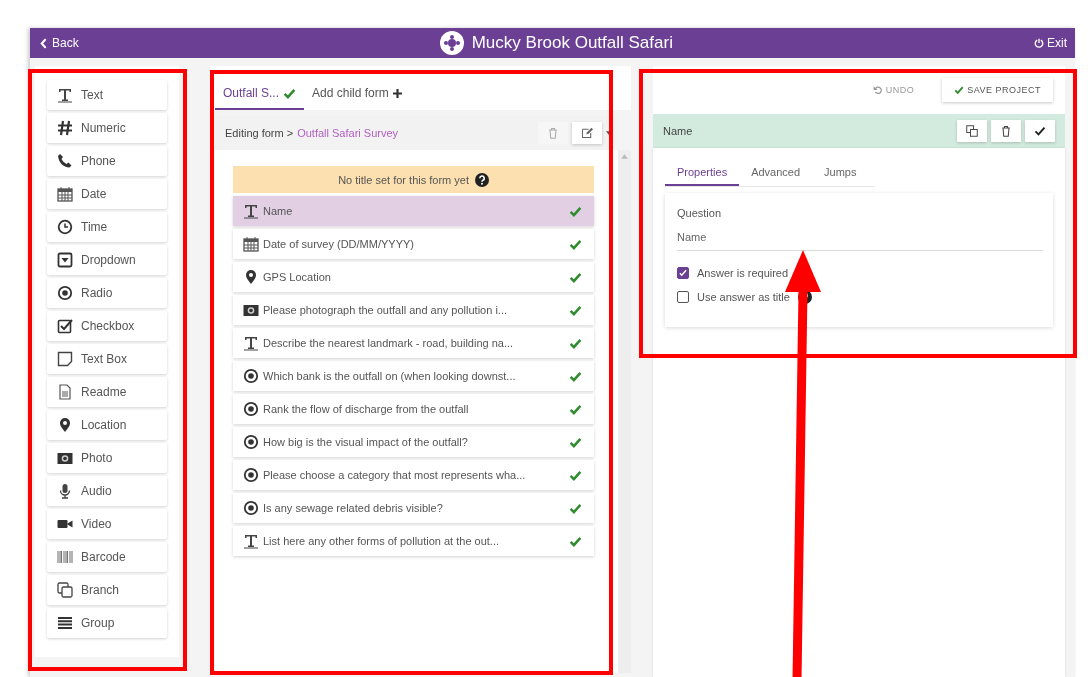  What do you see at coordinates (414, 277) in the screenshot?
I see `question-item: GPS Location` at bounding box center [414, 277].